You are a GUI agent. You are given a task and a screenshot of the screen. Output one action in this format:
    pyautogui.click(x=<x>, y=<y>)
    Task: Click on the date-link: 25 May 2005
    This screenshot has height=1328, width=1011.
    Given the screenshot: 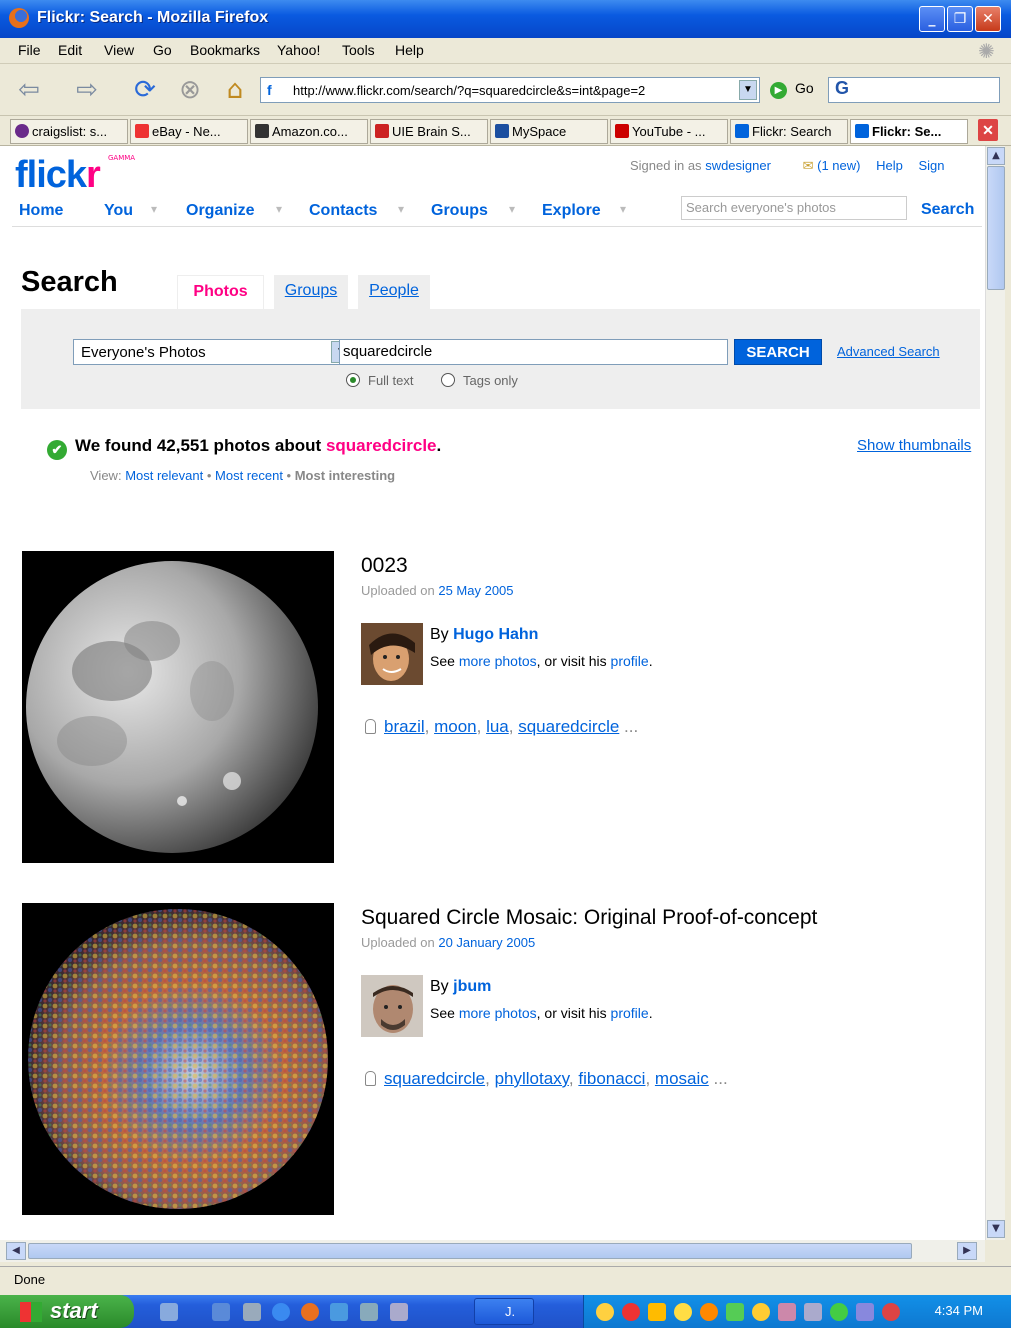 What is the action you would take?
    pyautogui.click(x=475, y=590)
    